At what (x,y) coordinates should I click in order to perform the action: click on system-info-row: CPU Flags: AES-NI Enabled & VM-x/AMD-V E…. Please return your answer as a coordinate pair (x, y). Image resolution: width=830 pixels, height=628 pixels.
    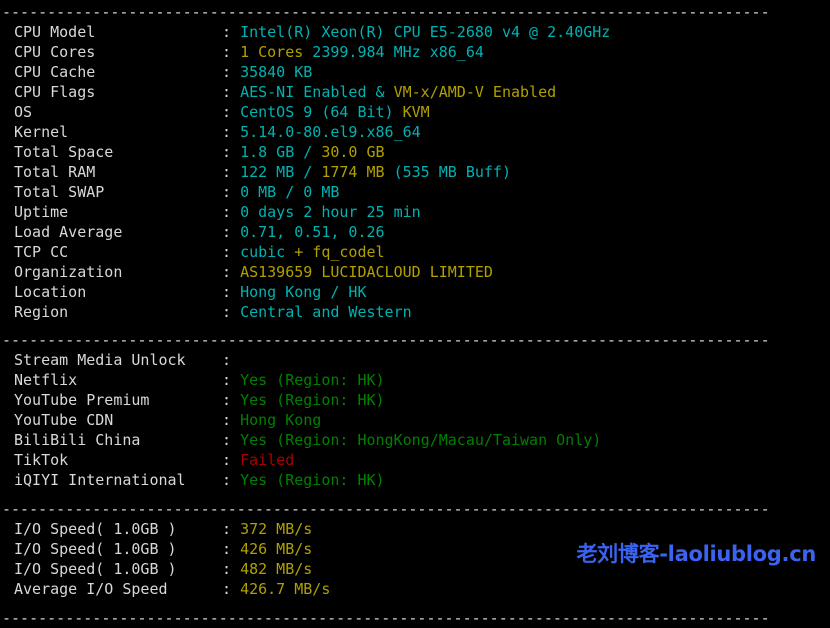
    Looking at the image, I should click on (415, 92).